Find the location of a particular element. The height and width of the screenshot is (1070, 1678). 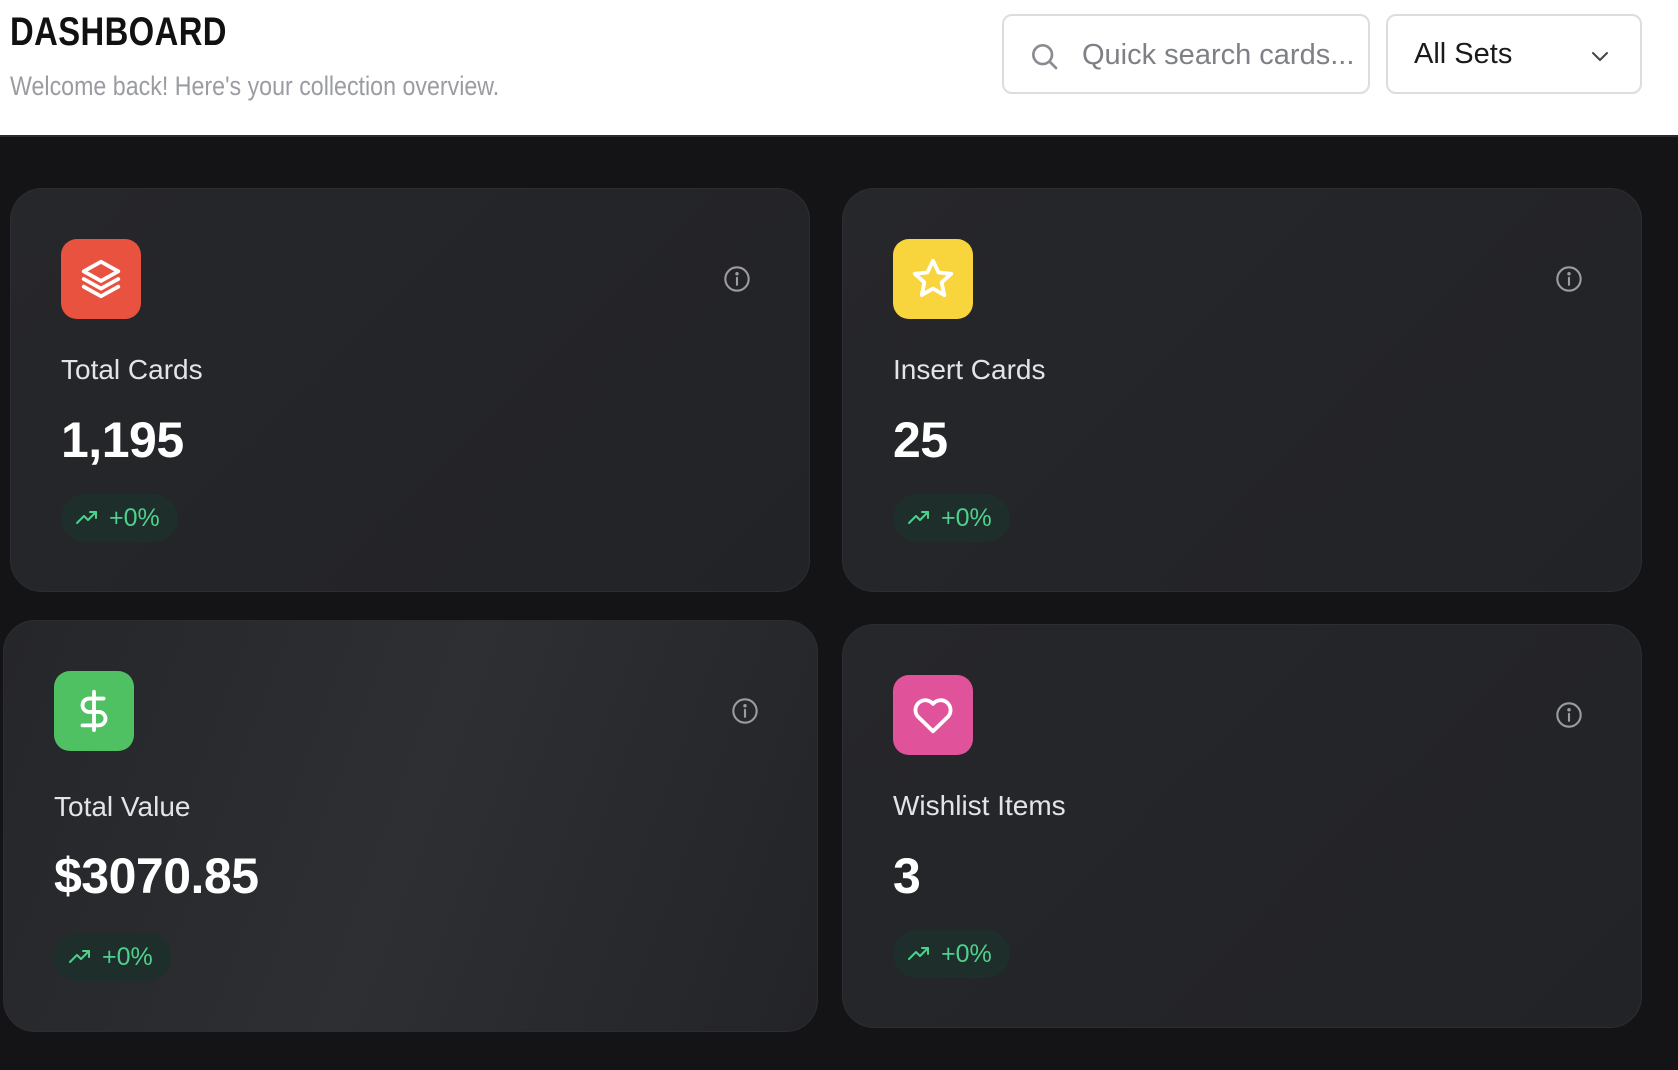

stat-label: Total Value is located at coordinates (122, 806).